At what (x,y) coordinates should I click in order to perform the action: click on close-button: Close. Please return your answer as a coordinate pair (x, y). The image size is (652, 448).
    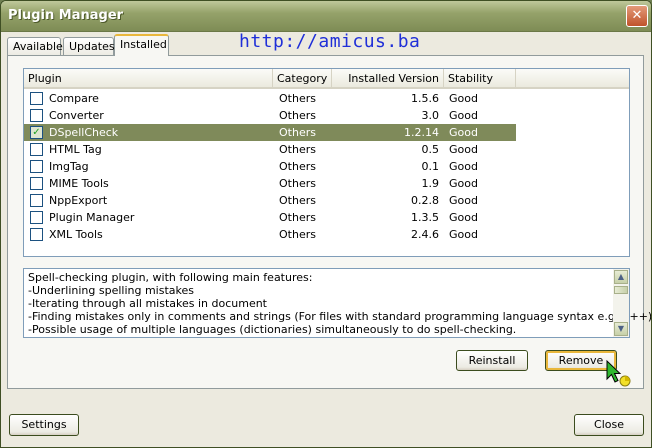
    Looking at the image, I should click on (609, 425).